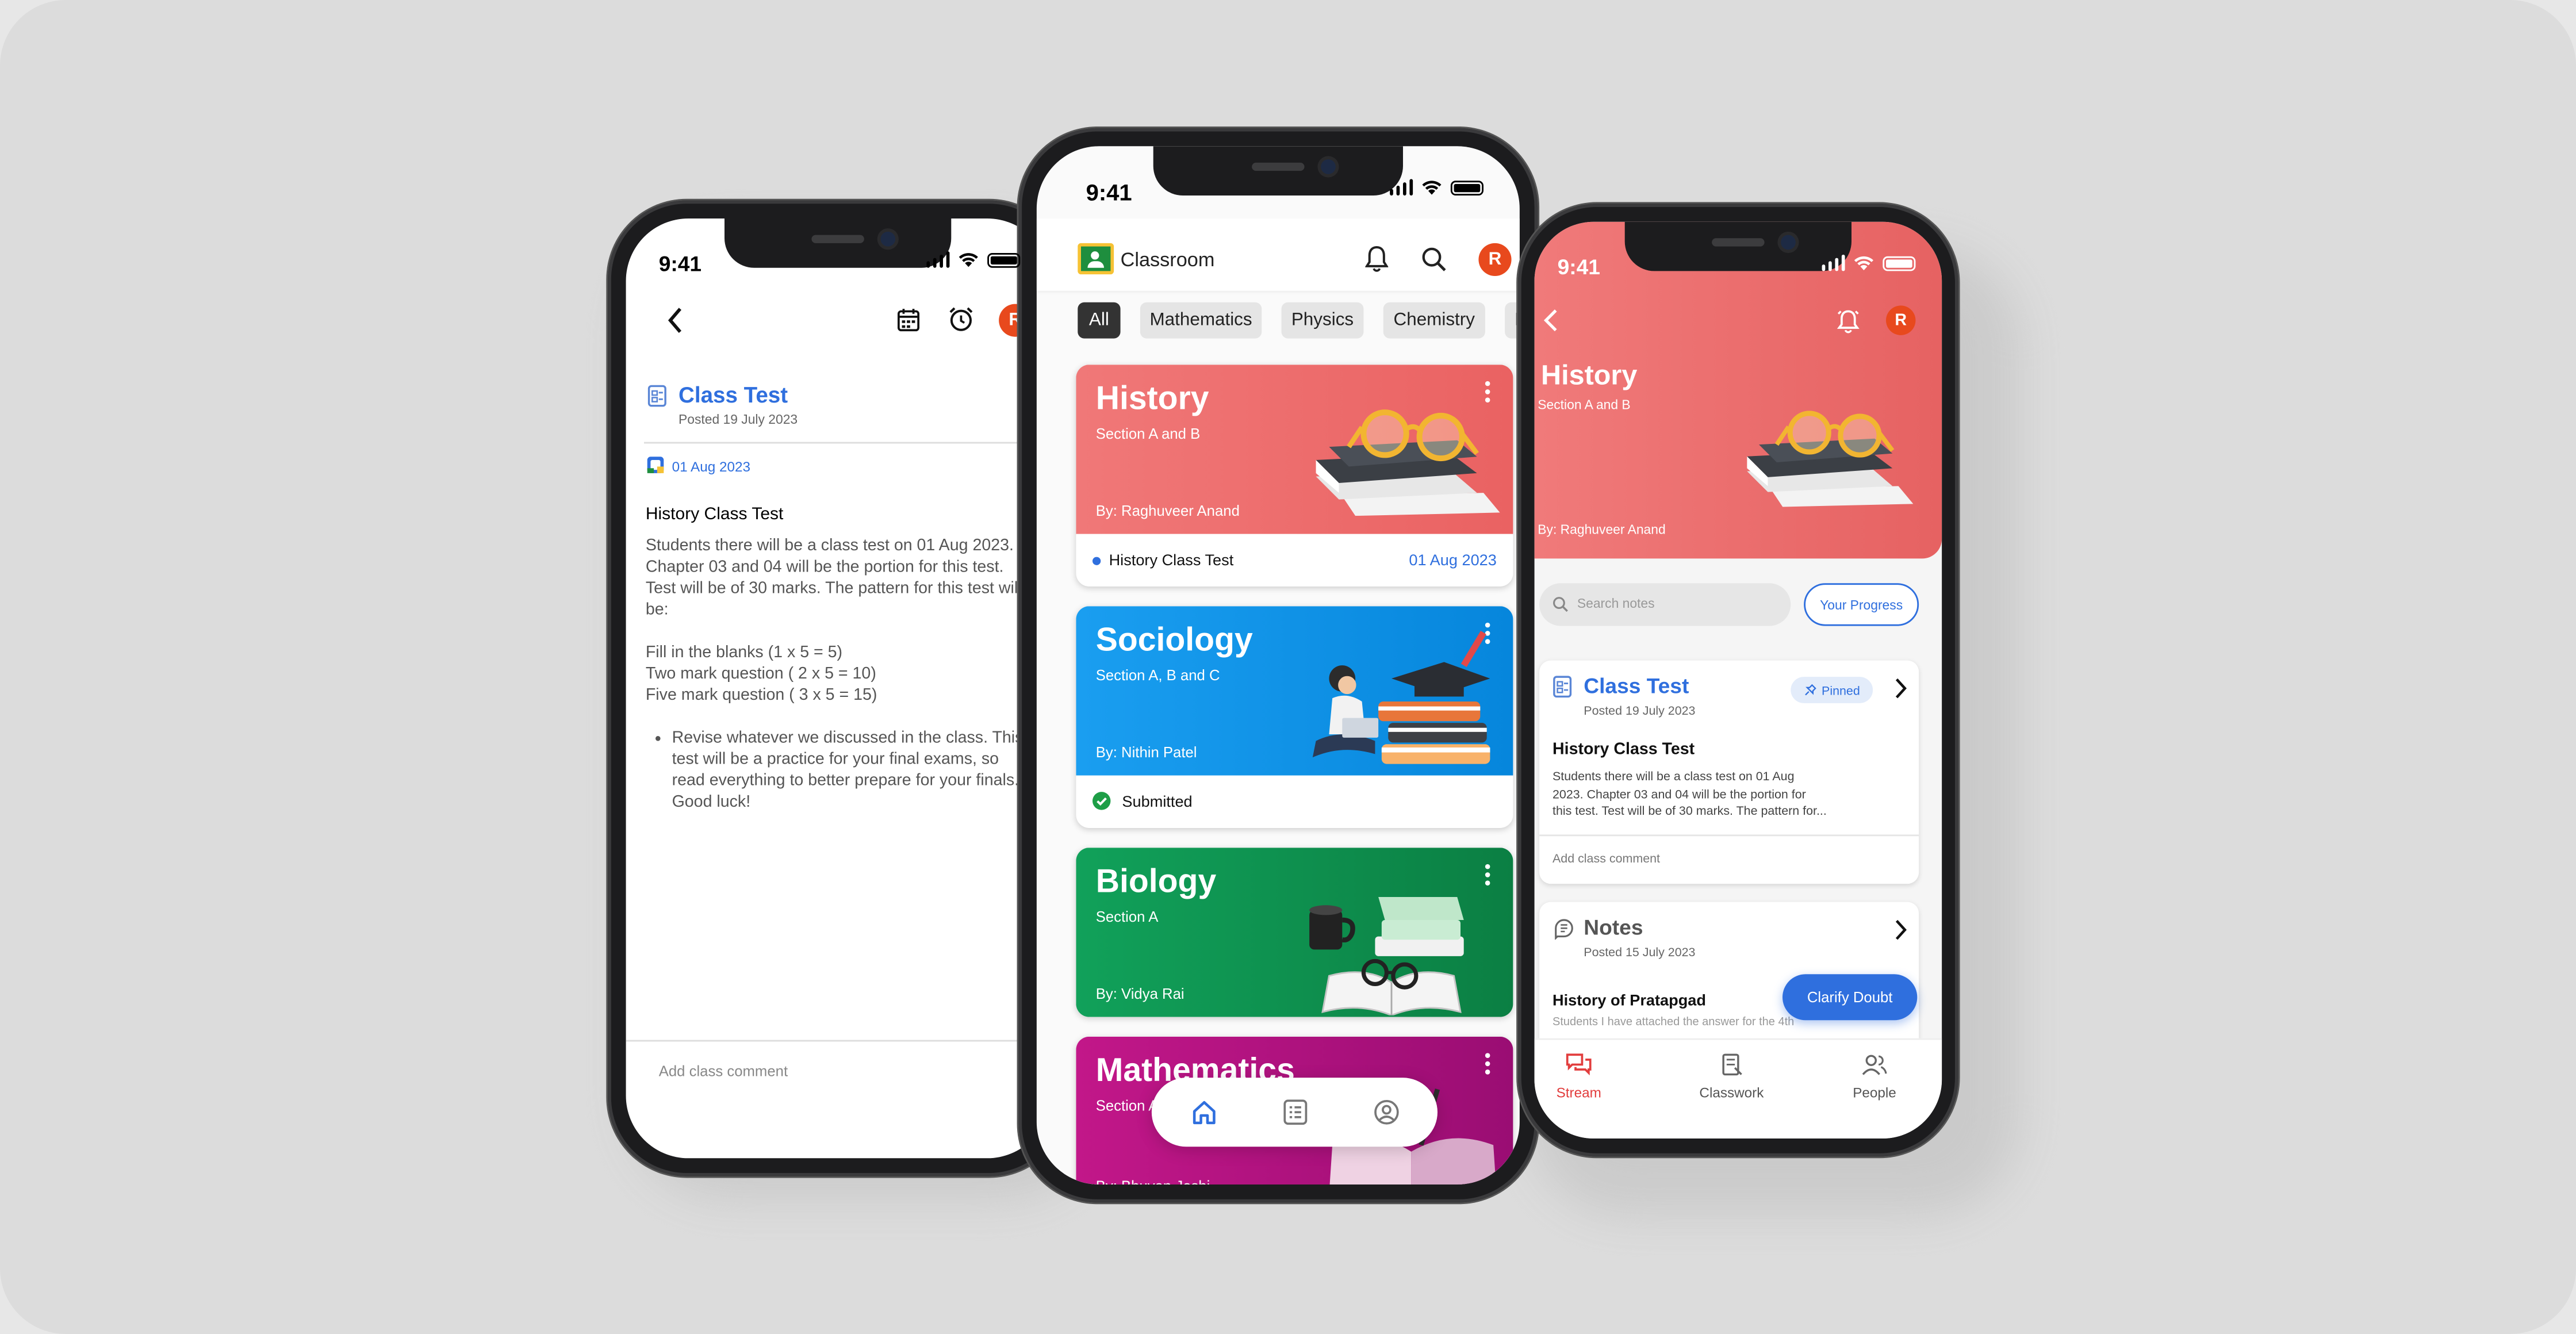  What do you see at coordinates (657, 610) in the screenshot?
I see `body-line: be:` at bounding box center [657, 610].